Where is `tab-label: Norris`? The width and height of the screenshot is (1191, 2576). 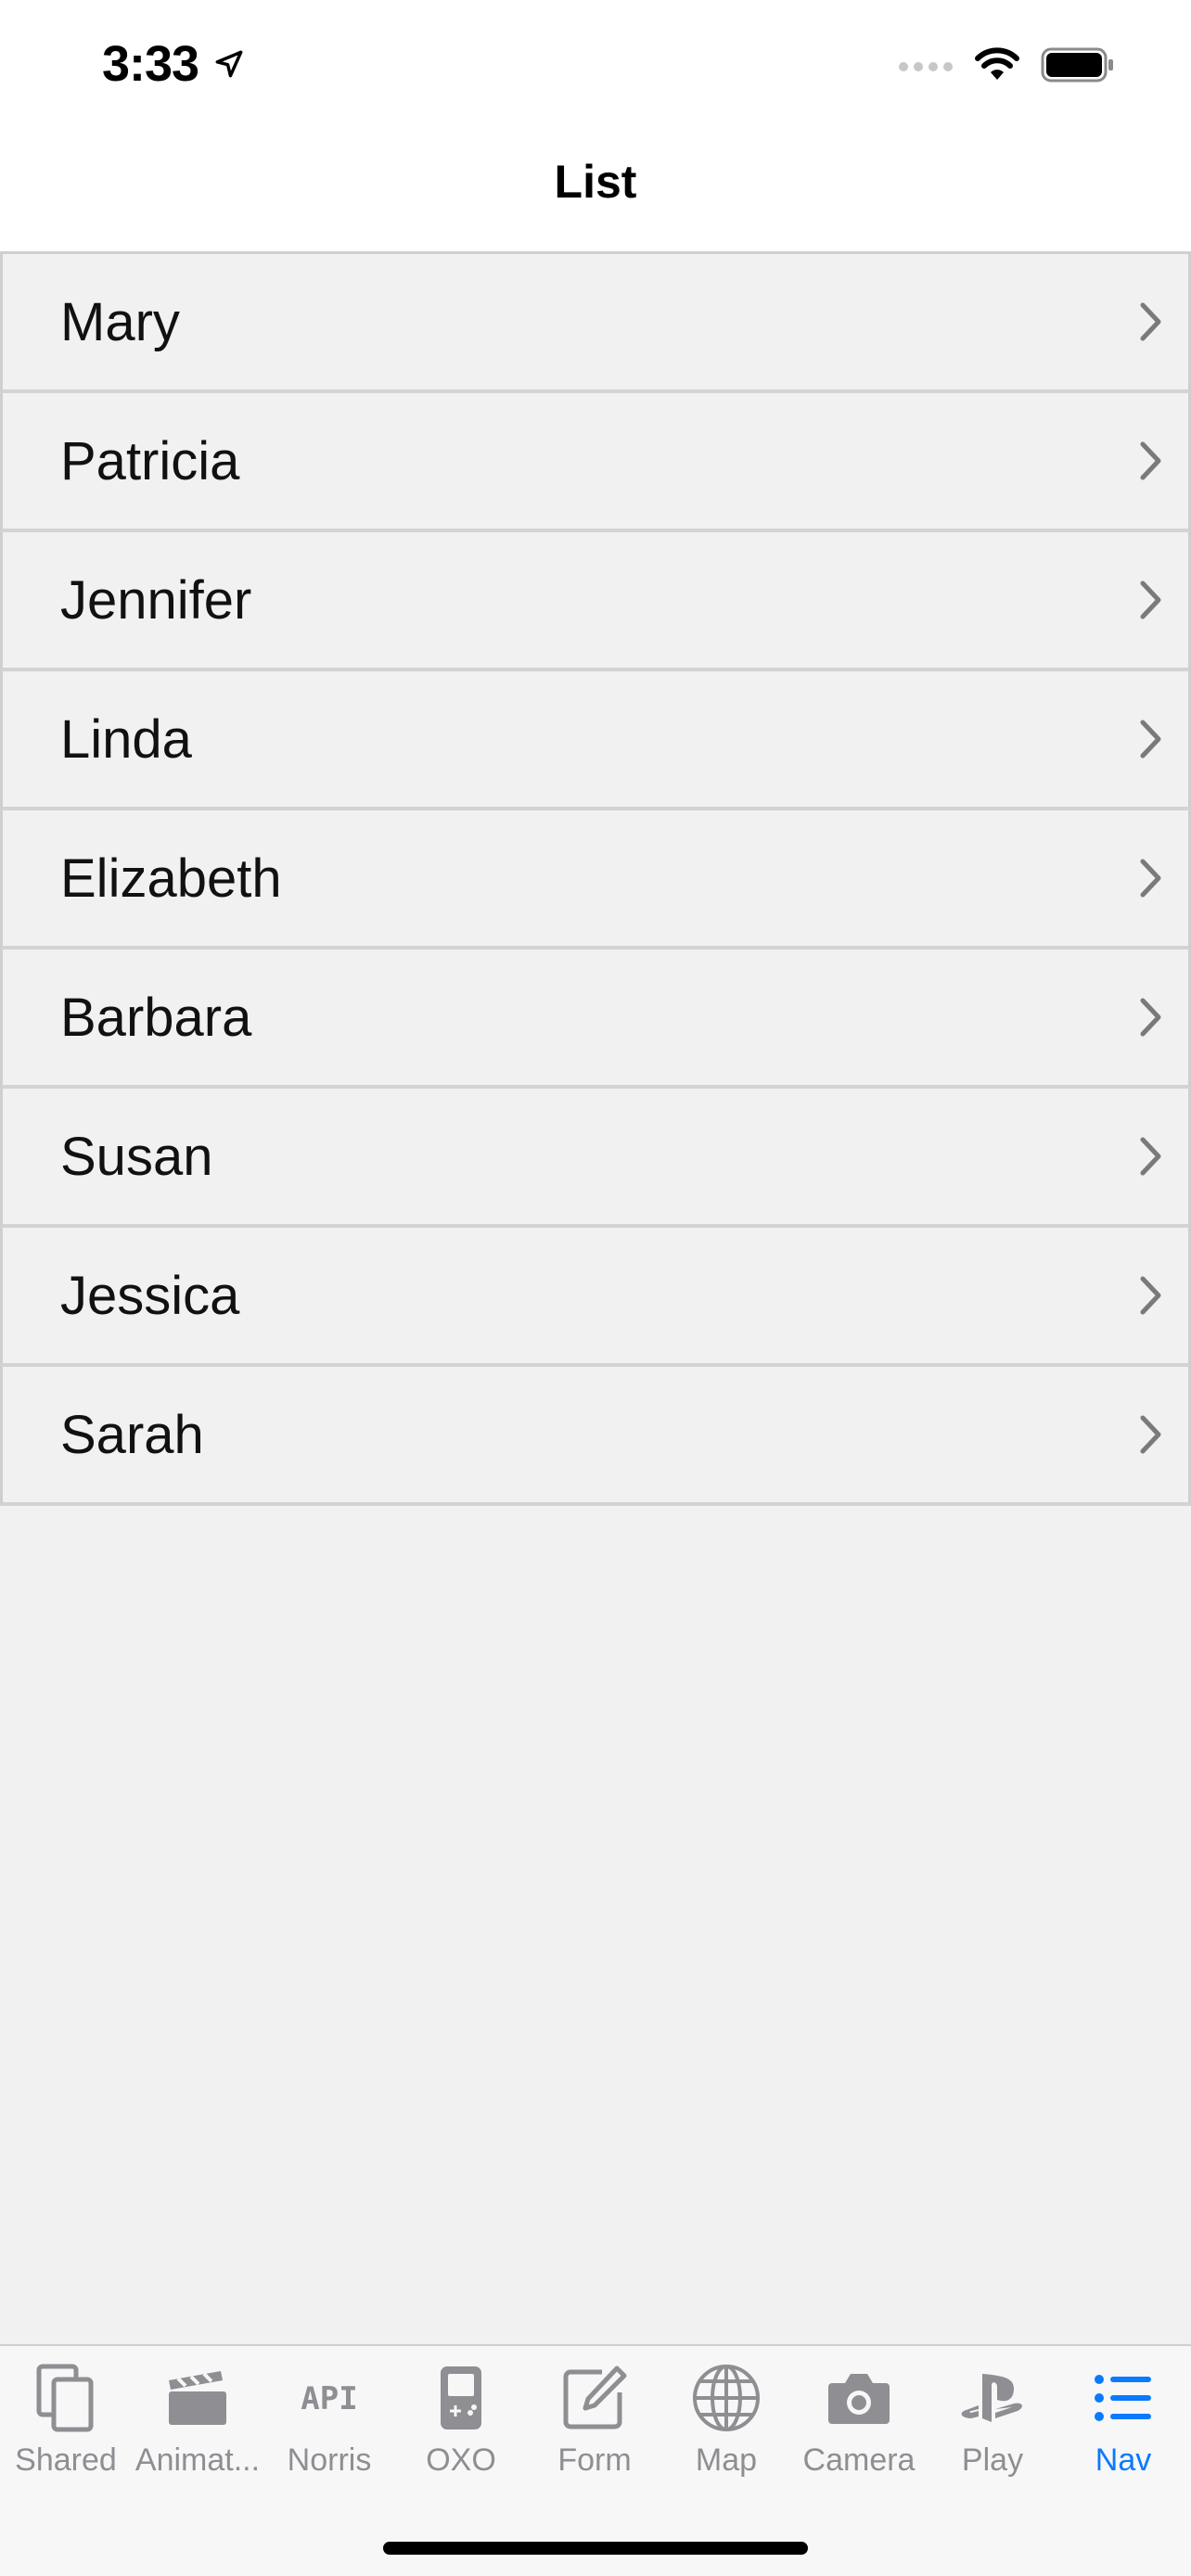 tab-label: Norris is located at coordinates (329, 2460).